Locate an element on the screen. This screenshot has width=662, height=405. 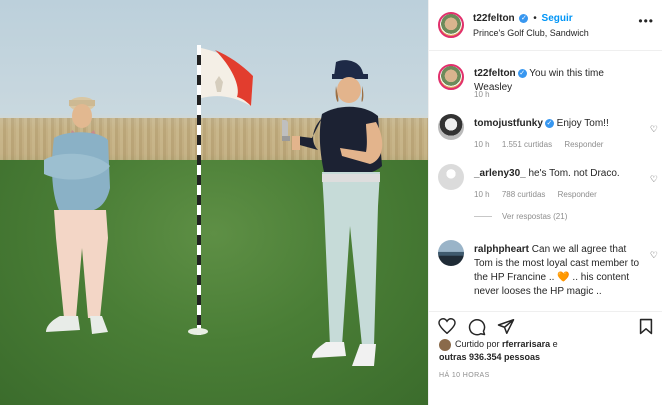
post-username: t22felton is located at coordinates (494, 18).